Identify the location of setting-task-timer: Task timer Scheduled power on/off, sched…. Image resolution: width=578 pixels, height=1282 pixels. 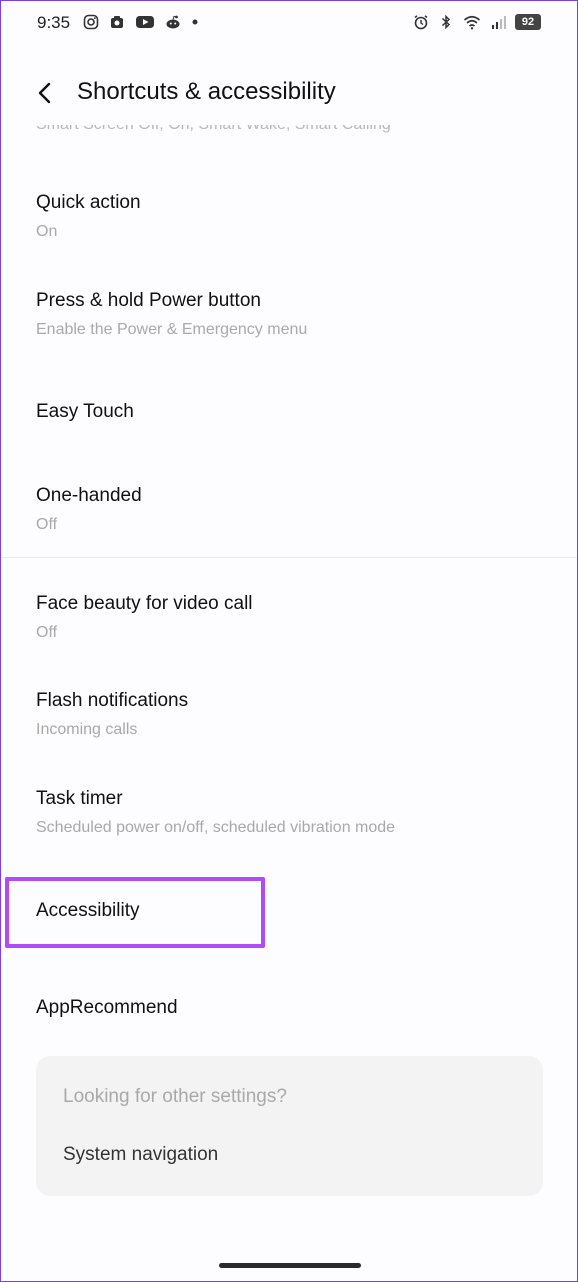
(289, 813).